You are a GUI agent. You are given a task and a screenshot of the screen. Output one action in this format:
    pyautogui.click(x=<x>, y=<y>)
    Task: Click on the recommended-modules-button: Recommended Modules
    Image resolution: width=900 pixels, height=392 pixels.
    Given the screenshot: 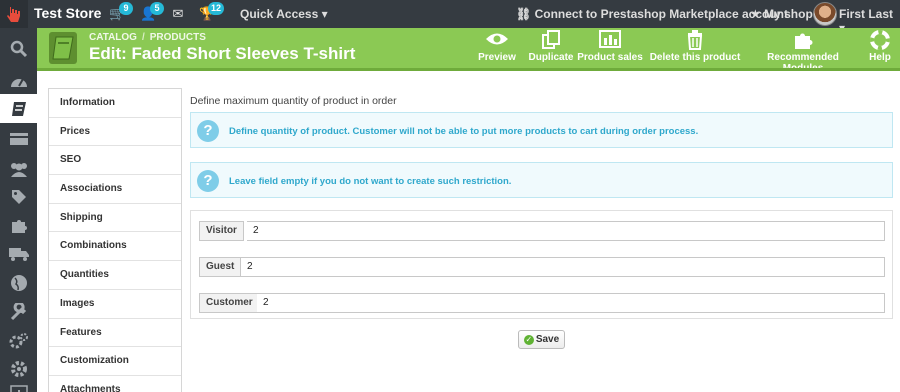 What is the action you would take?
    pyautogui.click(x=803, y=52)
    